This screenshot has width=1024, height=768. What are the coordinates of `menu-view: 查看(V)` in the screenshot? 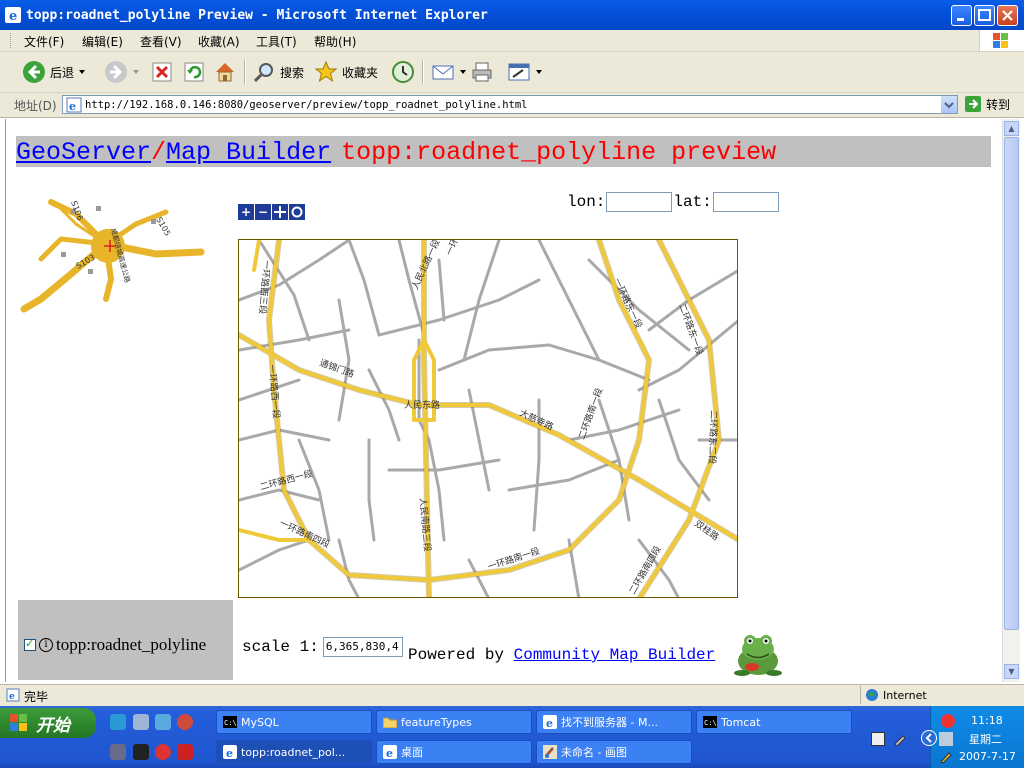 It's located at (161, 41).